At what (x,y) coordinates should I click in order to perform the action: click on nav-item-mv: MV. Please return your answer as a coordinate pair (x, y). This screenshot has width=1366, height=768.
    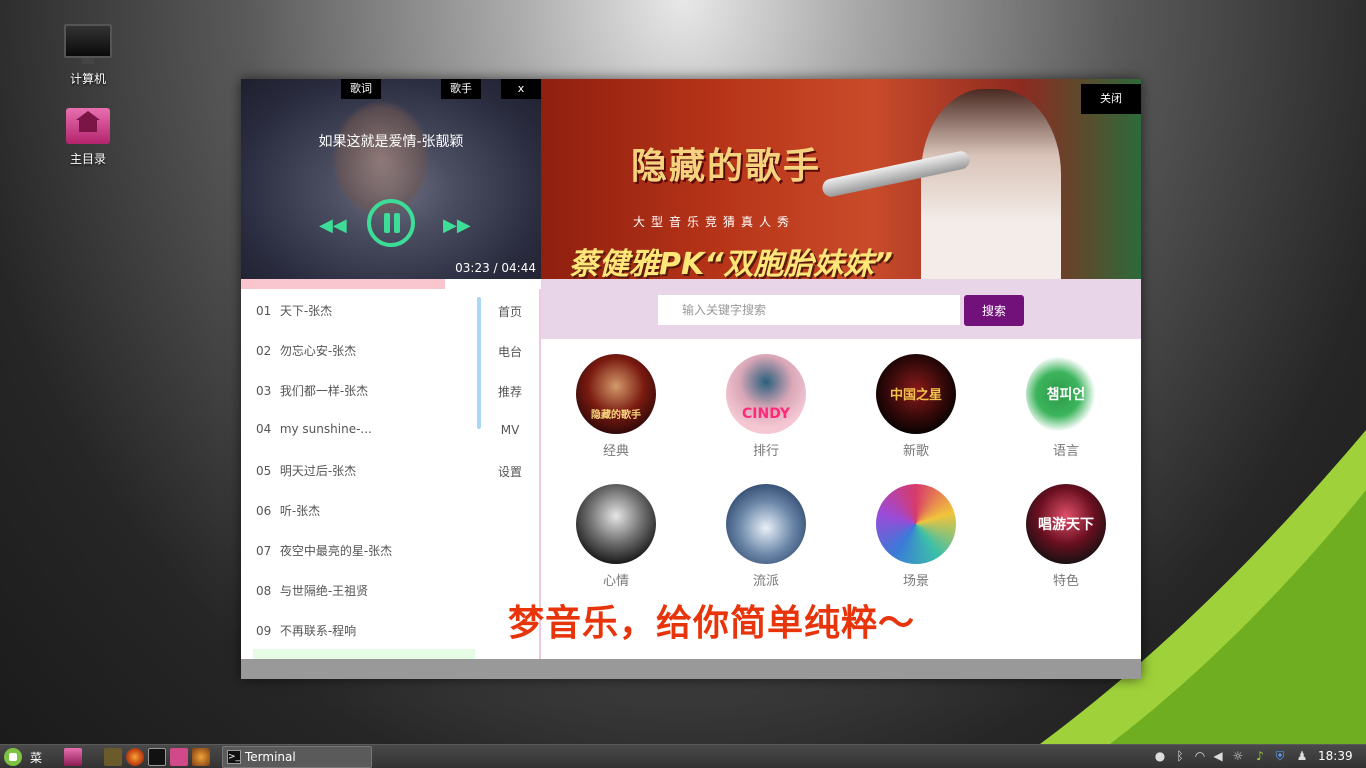
    Looking at the image, I should click on (510, 430).